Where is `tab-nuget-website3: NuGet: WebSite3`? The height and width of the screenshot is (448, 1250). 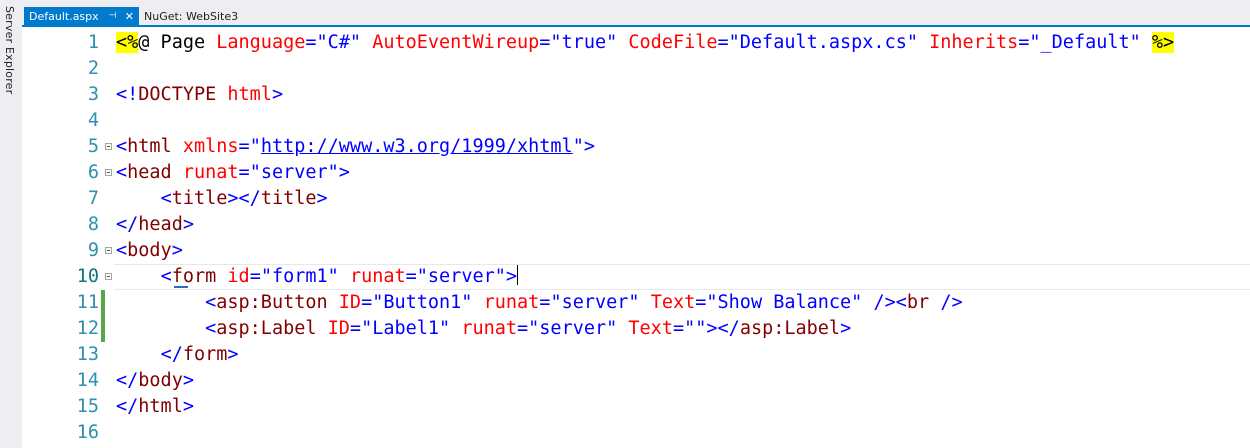
tab-nuget-website3: NuGet: WebSite3 is located at coordinates (209, 16).